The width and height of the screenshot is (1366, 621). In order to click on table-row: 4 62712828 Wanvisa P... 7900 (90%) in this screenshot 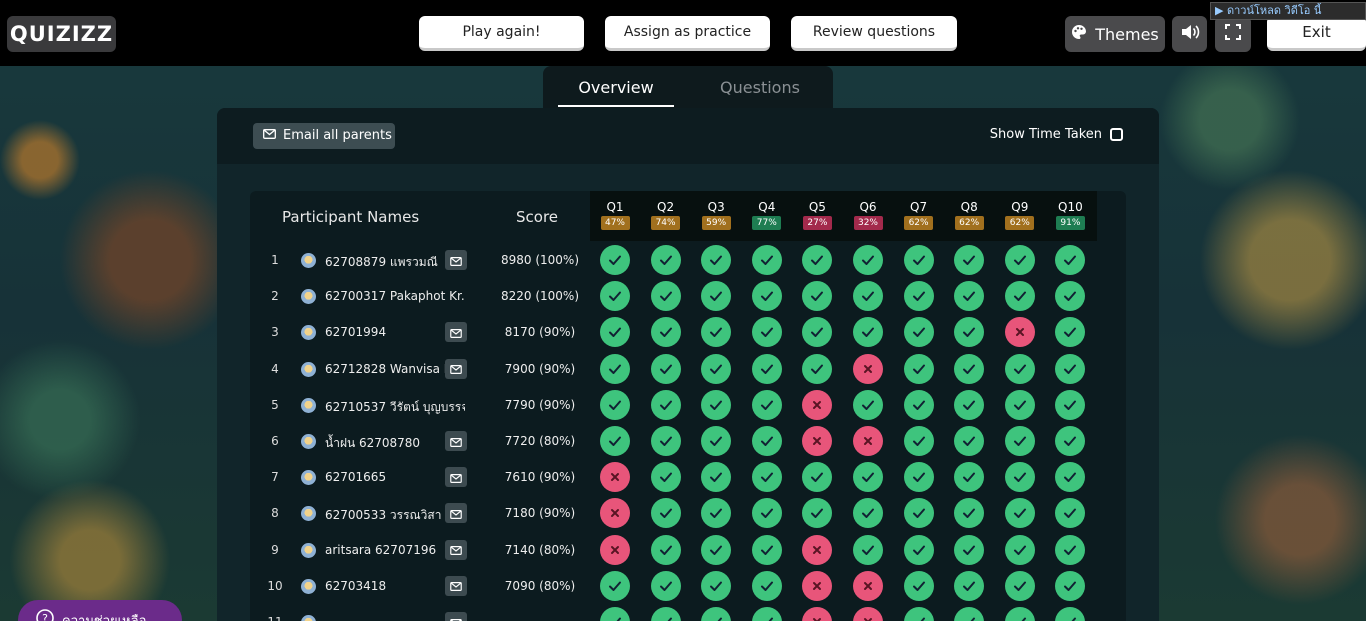, I will do `click(688, 369)`.